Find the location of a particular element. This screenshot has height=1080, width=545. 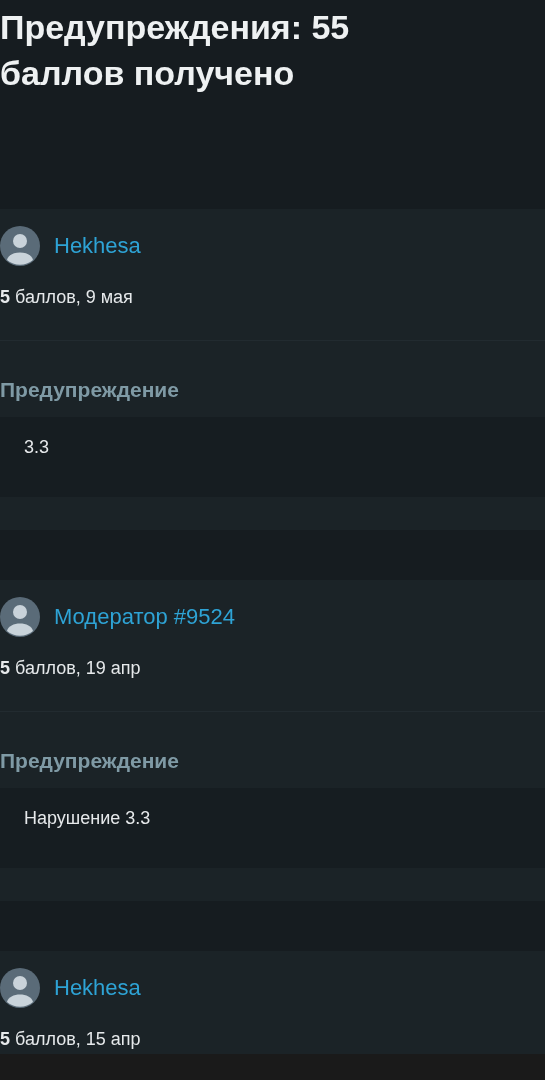

points-text: 5 баллов, 9 мая is located at coordinates (67, 297).